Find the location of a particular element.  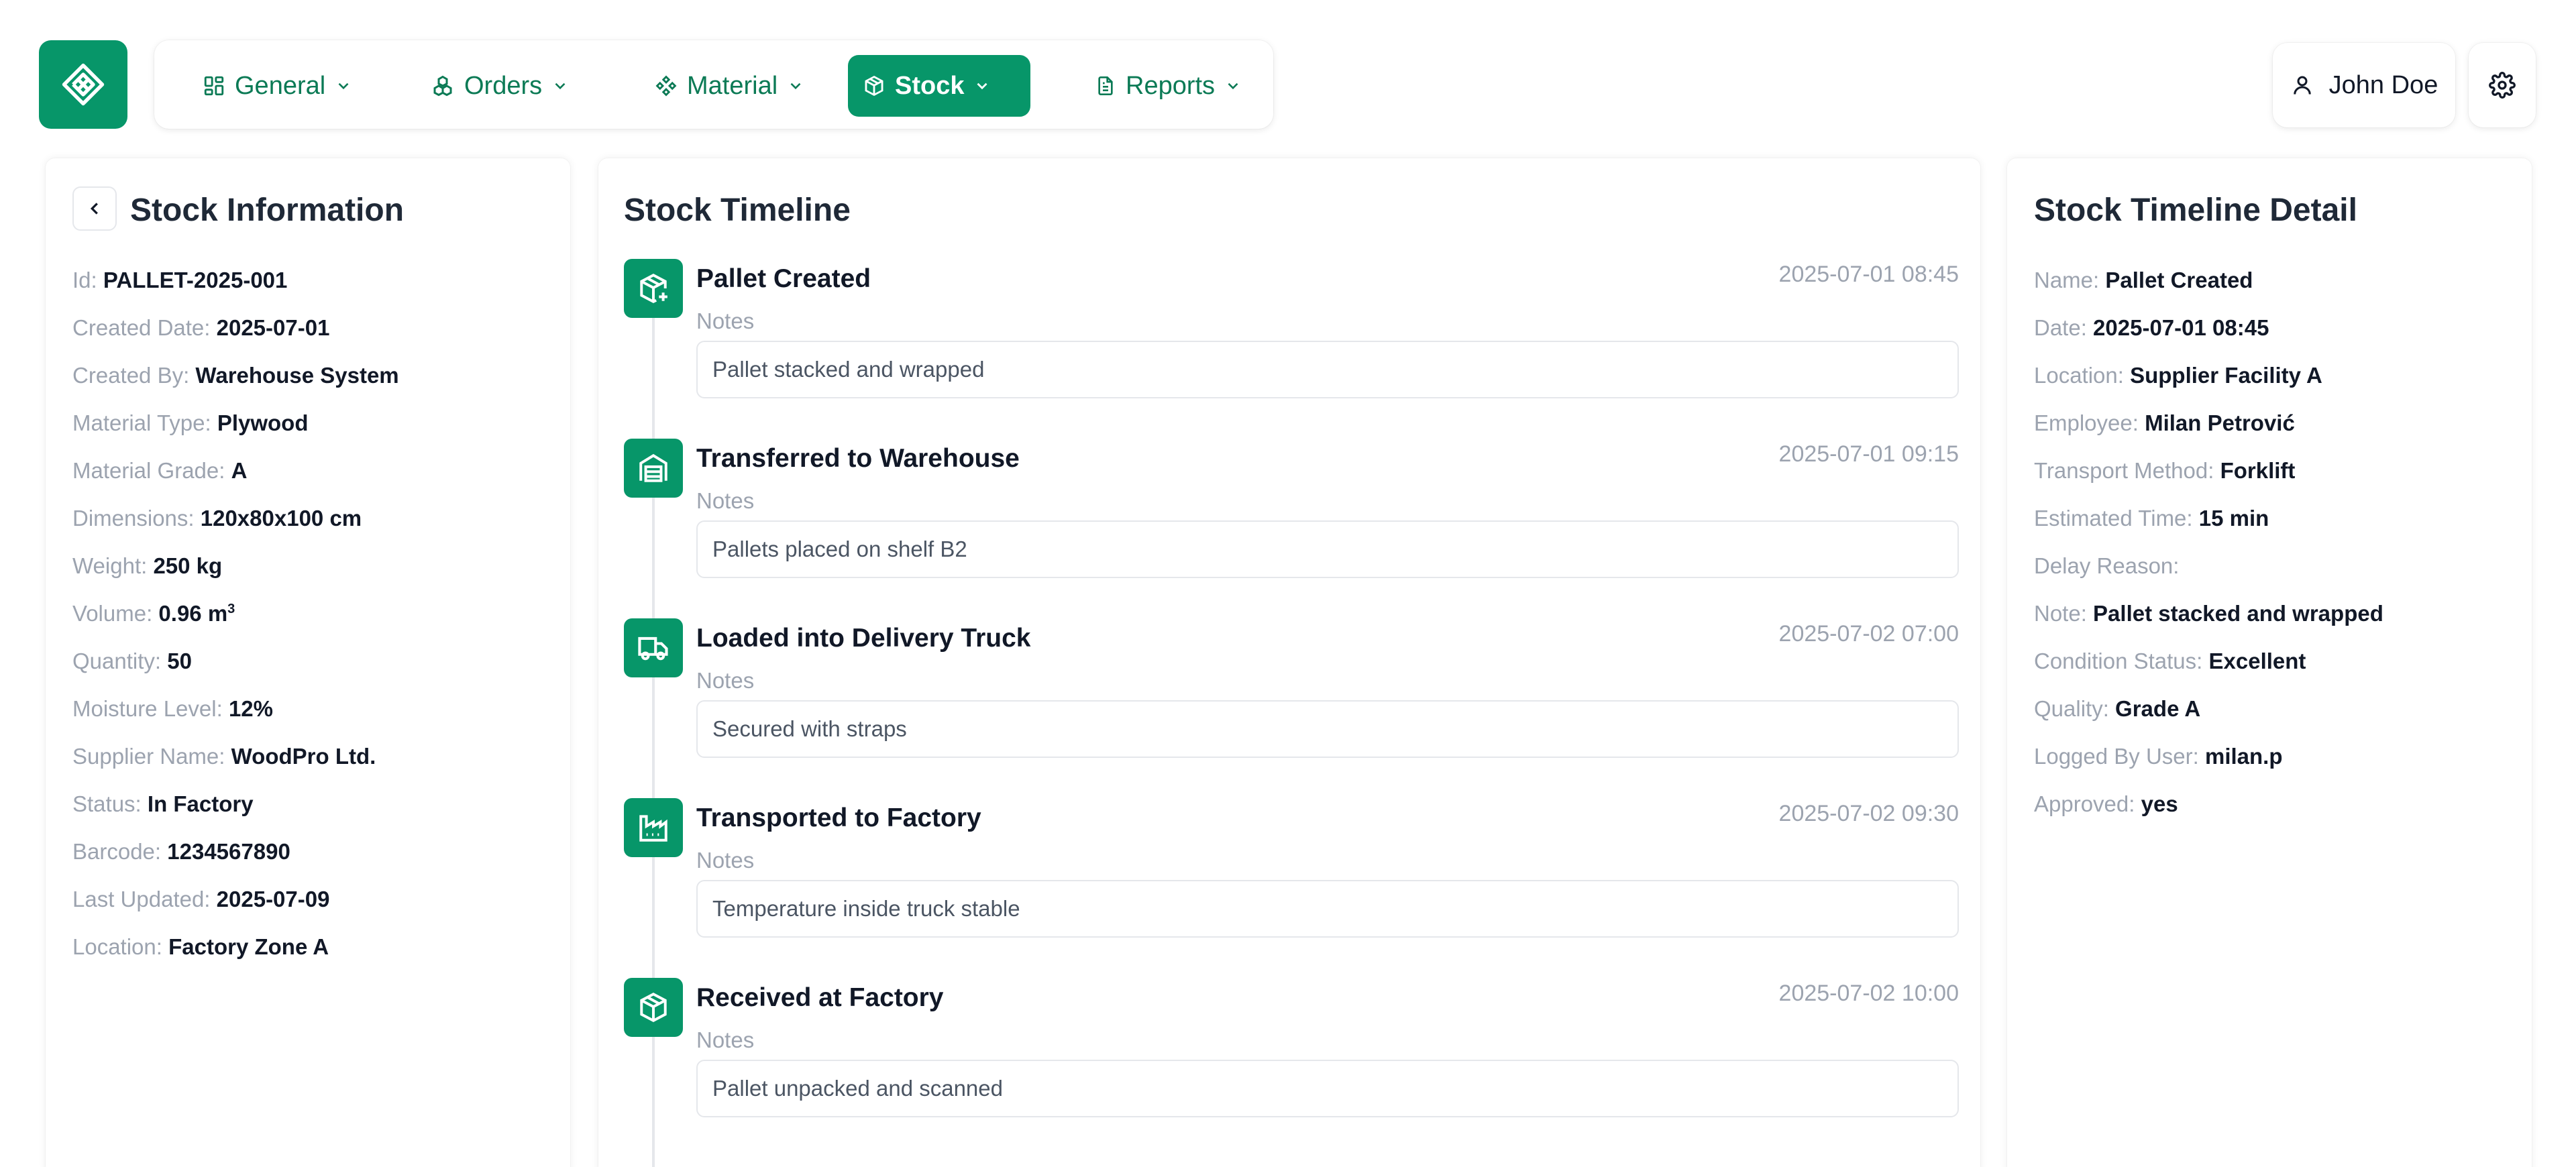

package-check-icon is located at coordinates (653, 1007).